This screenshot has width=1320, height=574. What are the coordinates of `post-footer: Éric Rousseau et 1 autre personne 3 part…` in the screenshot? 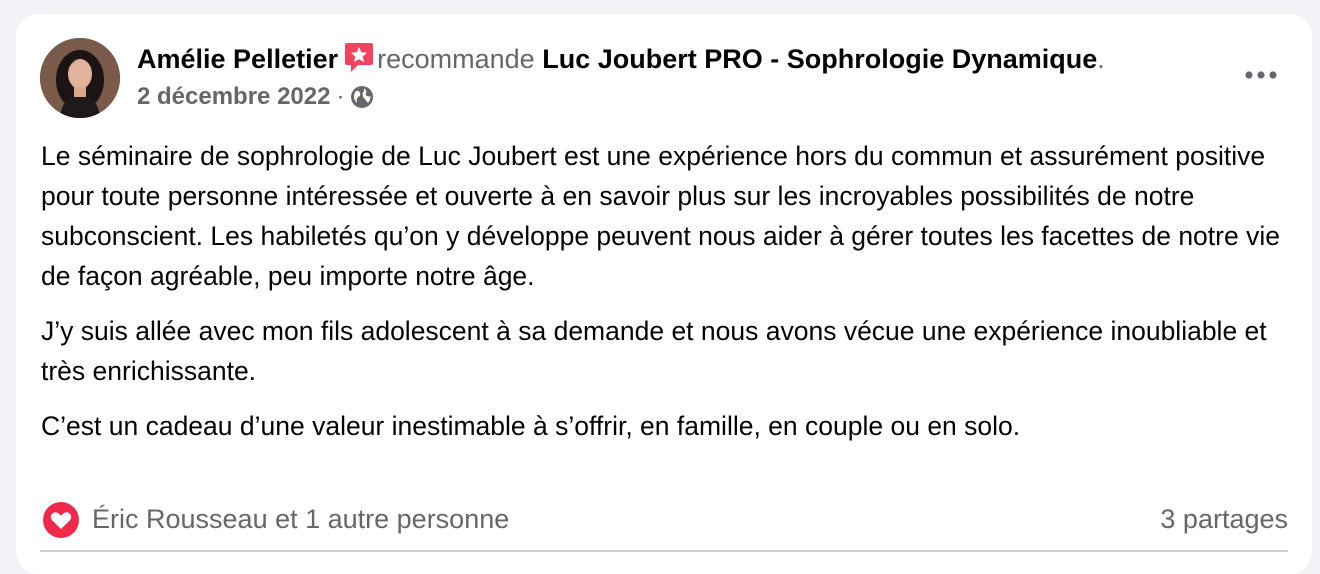 It's located at (665, 520).